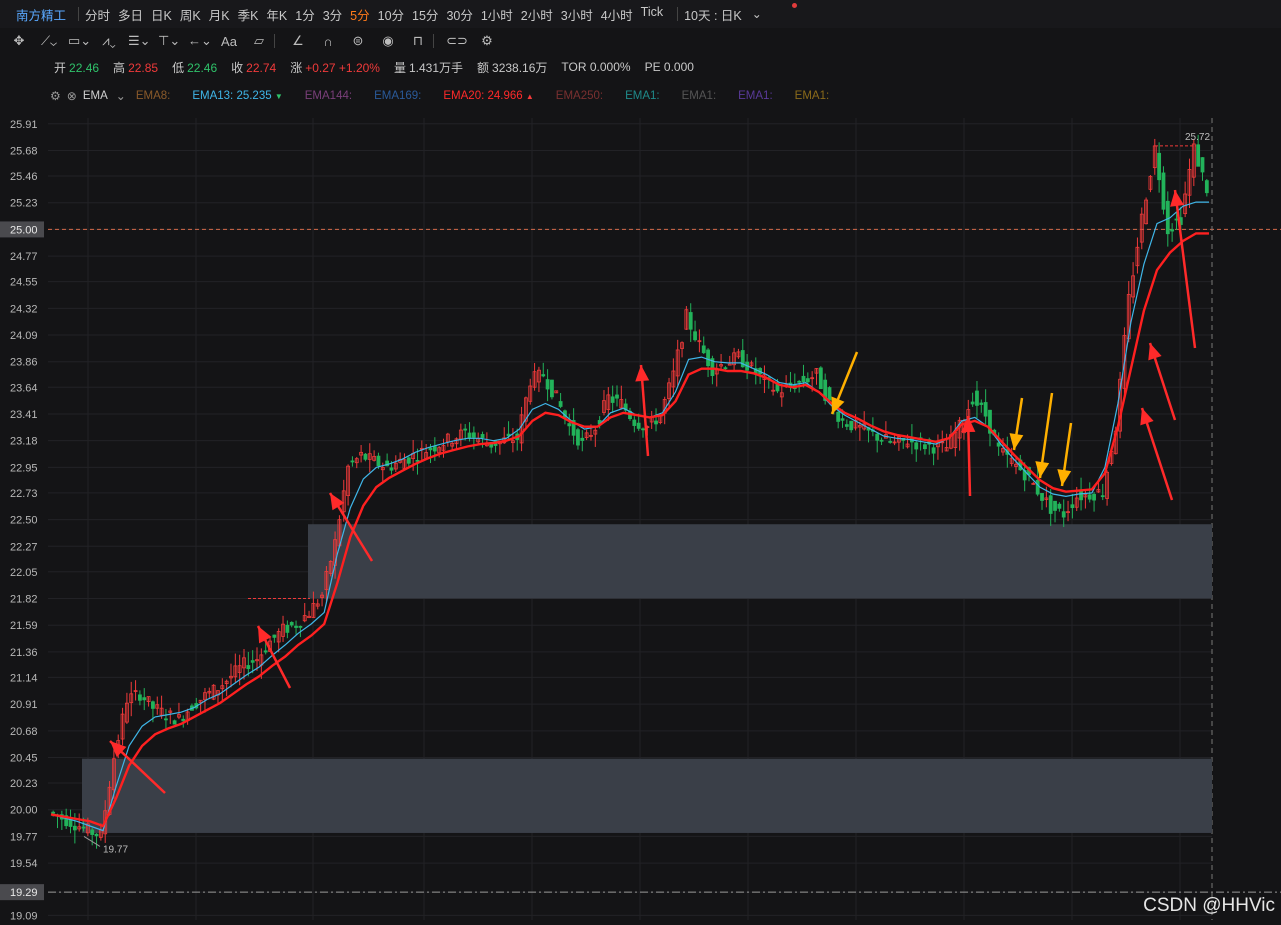 The width and height of the screenshot is (1281, 925). Describe the element at coordinates (134, 14) in the screenshot. I see `period-tab: 多日` at that location.